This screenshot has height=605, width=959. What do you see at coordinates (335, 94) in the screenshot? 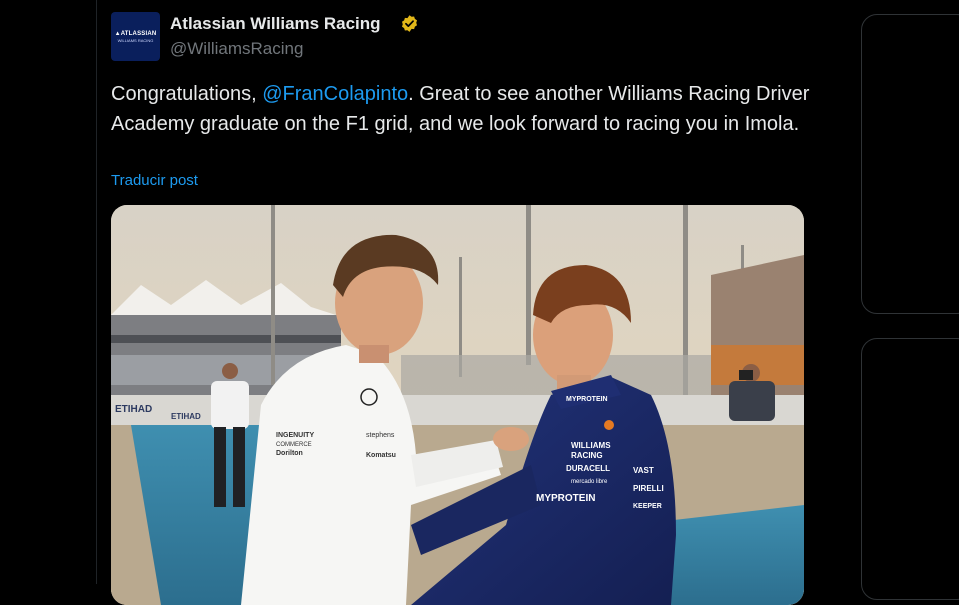
I see `mention-link: @FranColapinto` at bounding box center [335, 94].